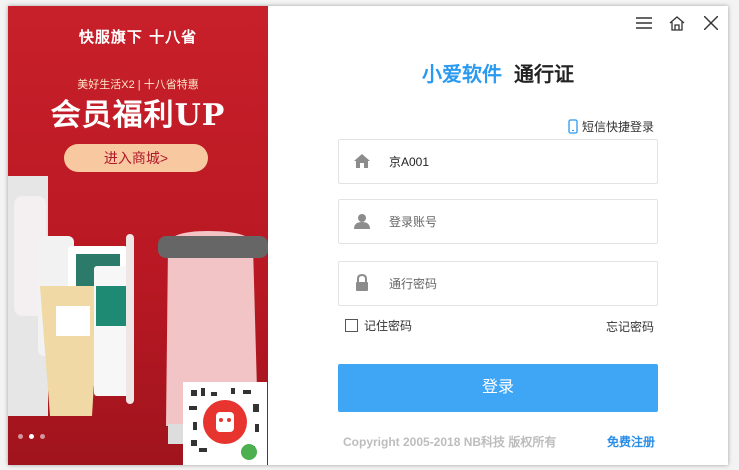 Image resolution: width=739 pixels, height=470 pixels. What do you see at coordinates (413, 222) in the screenshot?
I see `account-placeholder: 登录账号` at bounding box center [413, 222].